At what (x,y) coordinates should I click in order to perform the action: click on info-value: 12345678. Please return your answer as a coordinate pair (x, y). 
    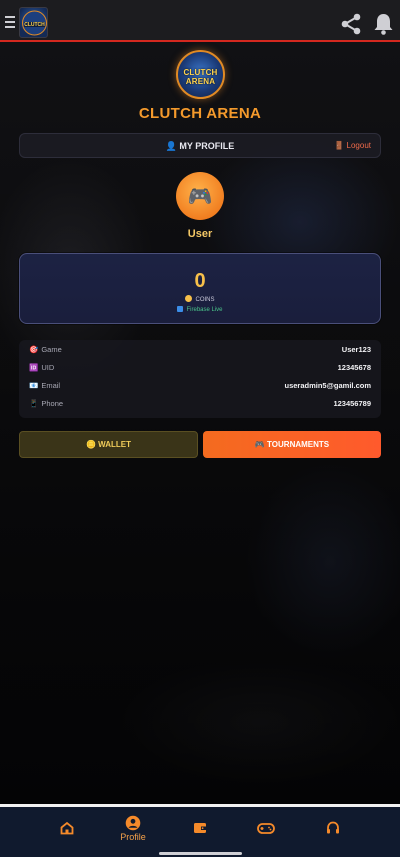
    Looking at the image, I should click on (354, 367).